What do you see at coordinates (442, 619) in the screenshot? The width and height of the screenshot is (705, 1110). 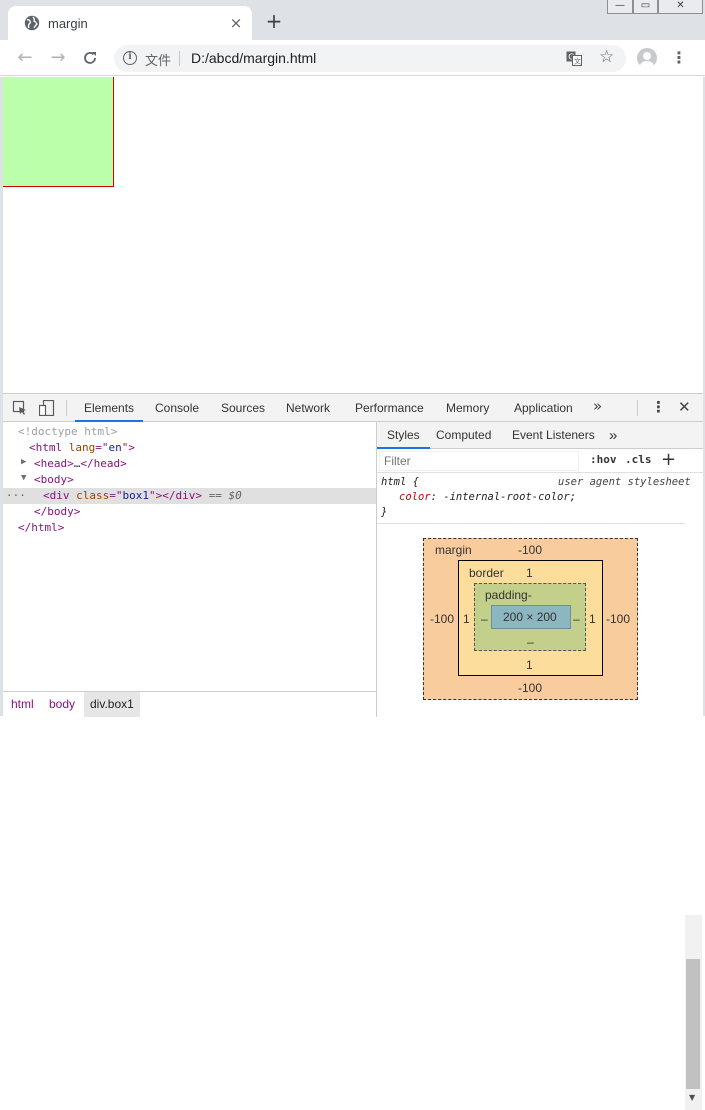 I see `margin-left-value: -100` at bounding box center [442, 619].